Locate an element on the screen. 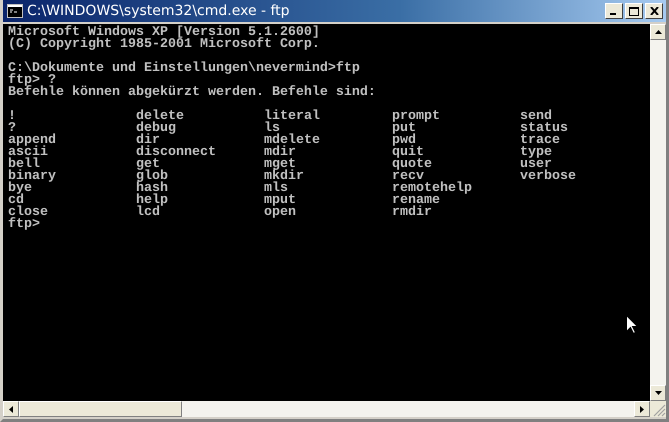 The height and width of the screenshot is (422, 669). scroll-thumb is located at coordinates (100, 409).